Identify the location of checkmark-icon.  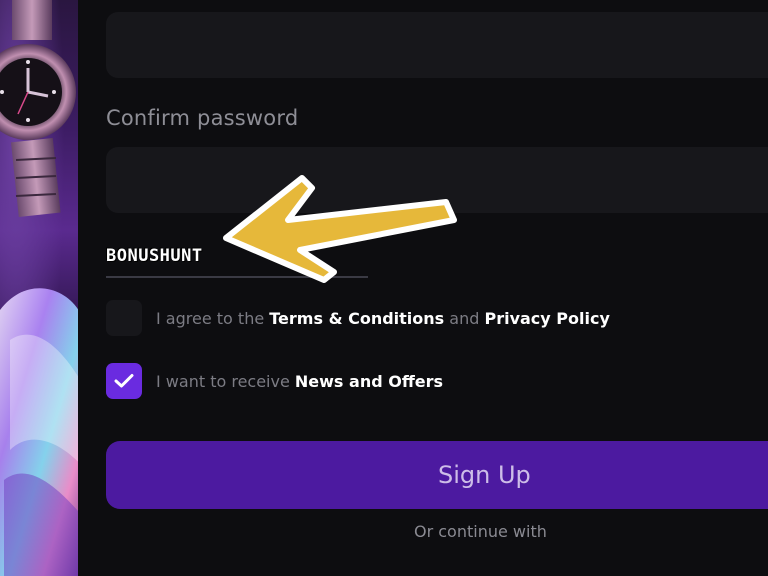
(124, 381).